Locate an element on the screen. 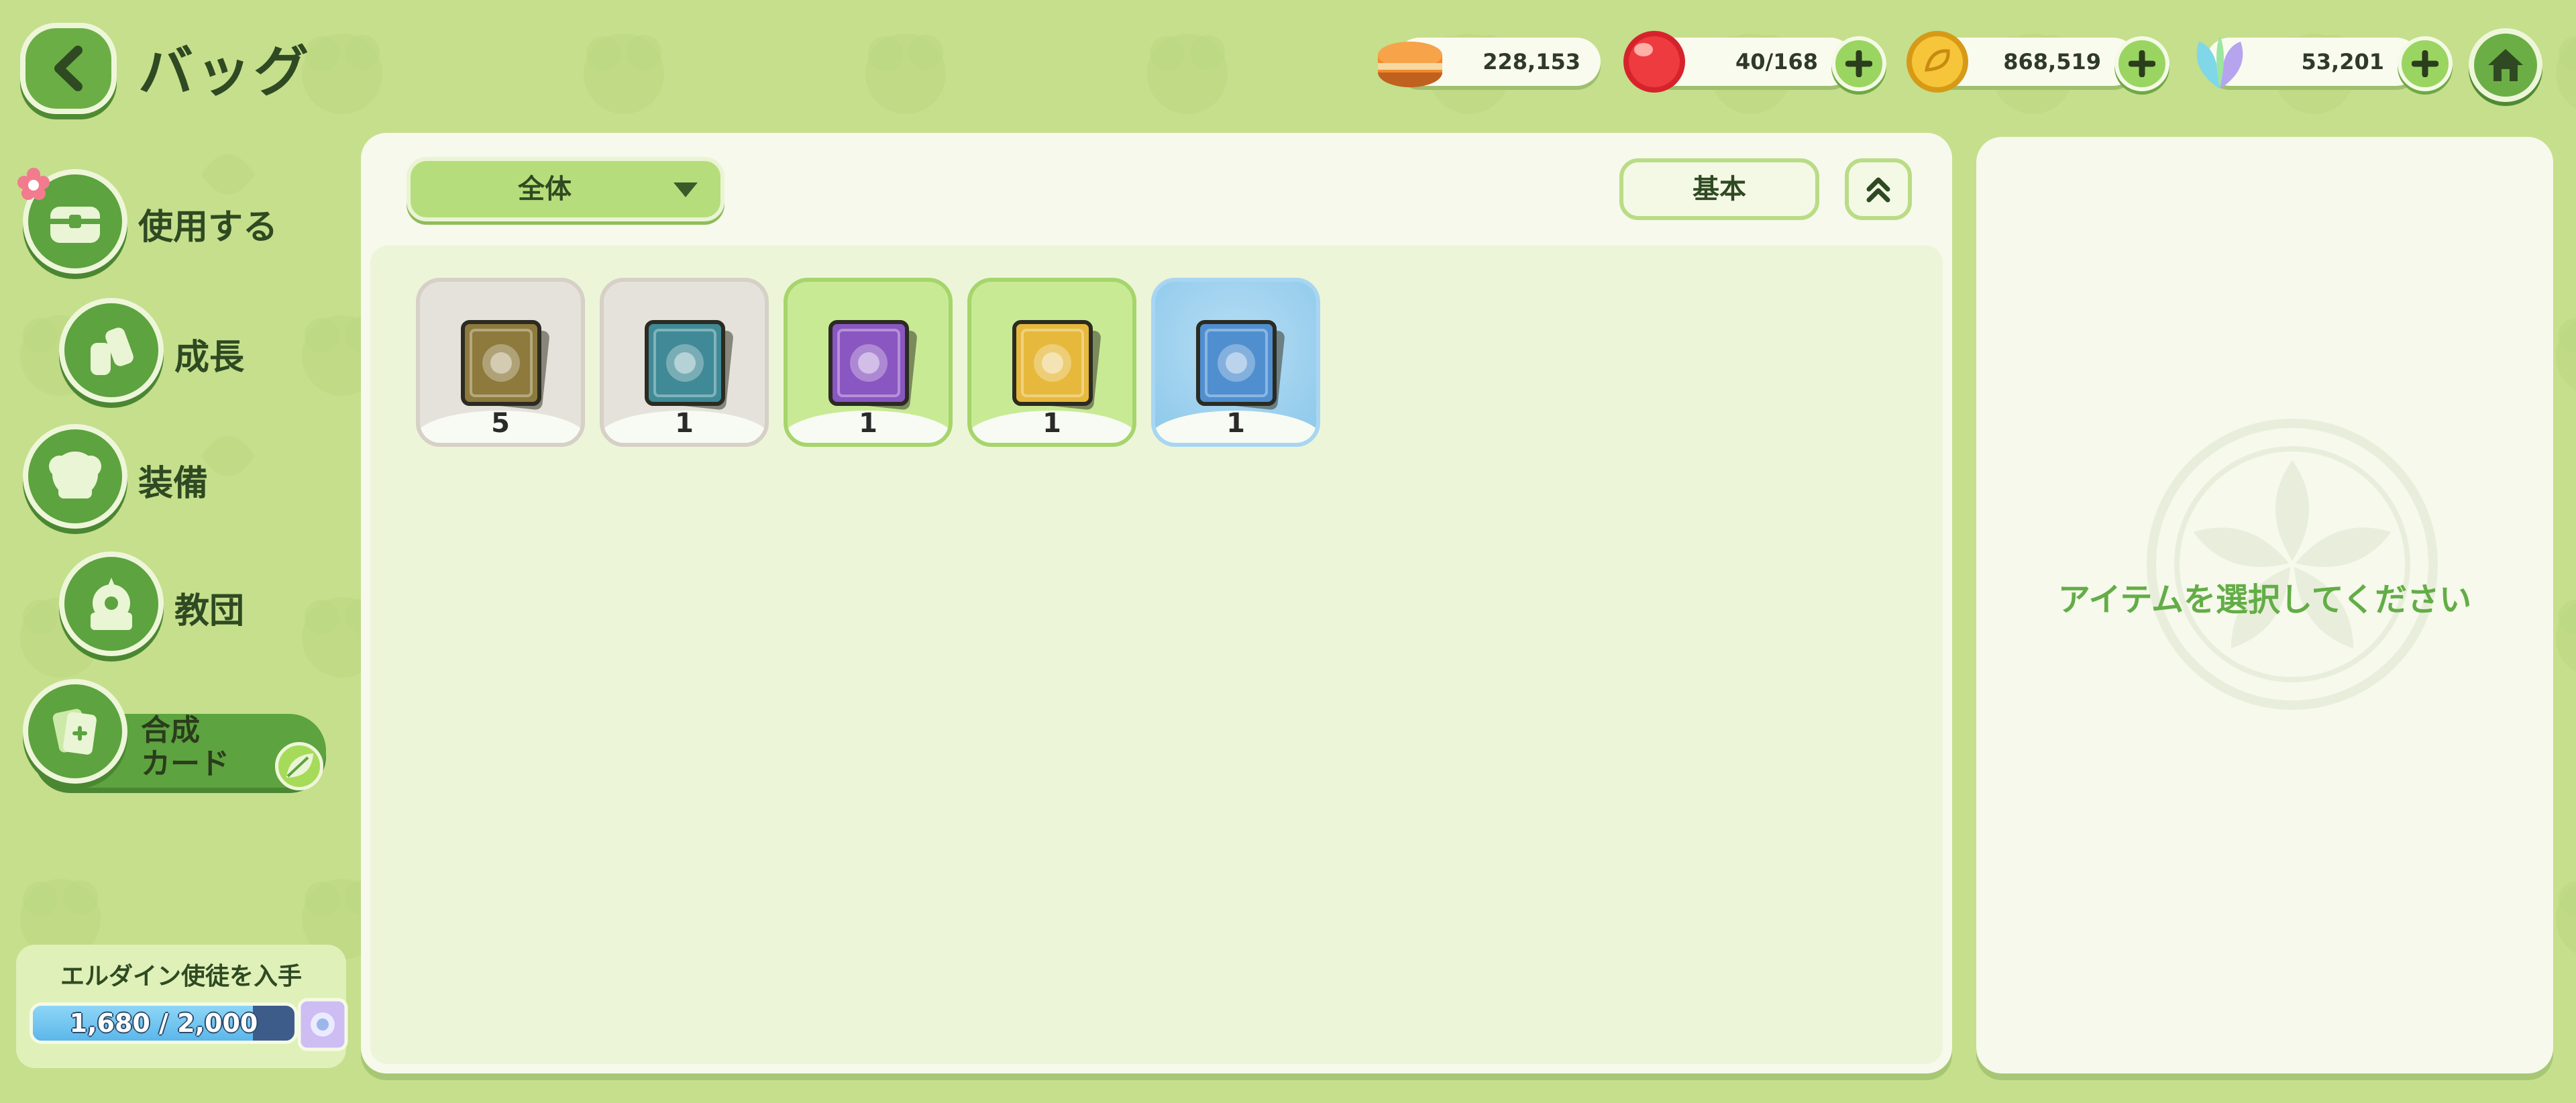 The height and width of the screenshot is (1103, 2576). add-candy-button is located at coordinates (1858, 64).